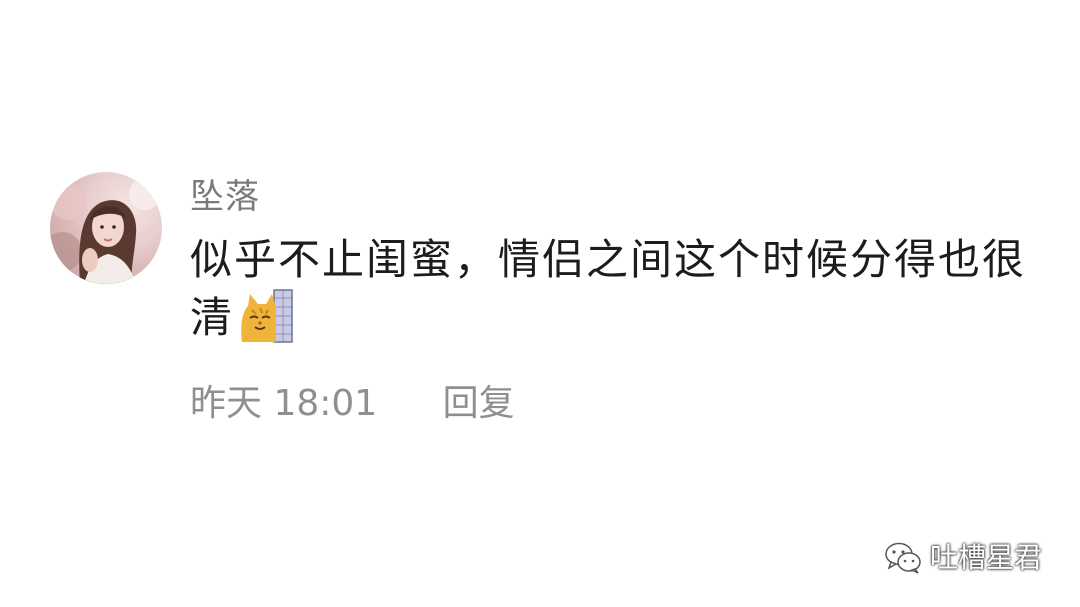  I want to click on comment-timestamp: 昨天 18:01, so click(284, 403).